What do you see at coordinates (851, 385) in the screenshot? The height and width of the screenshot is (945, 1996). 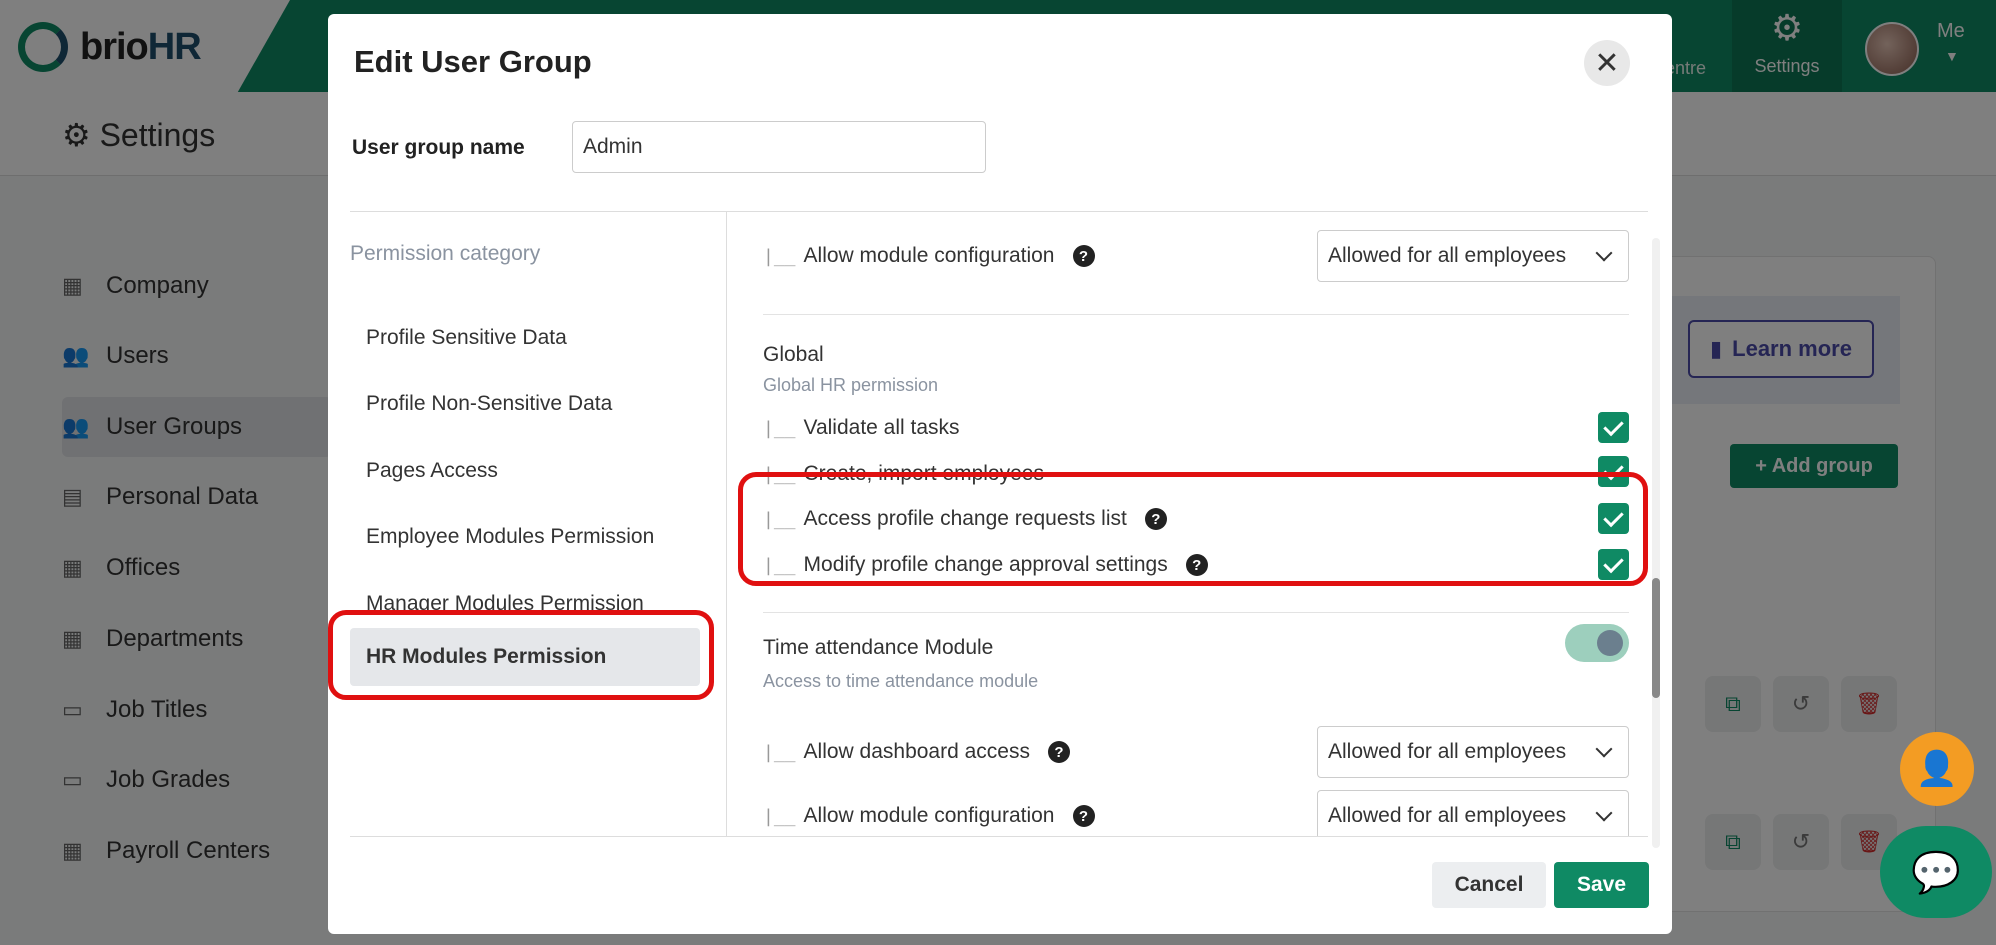 I see `global-section-subtitle: Global HR permission` at bounding box center [851, 385].